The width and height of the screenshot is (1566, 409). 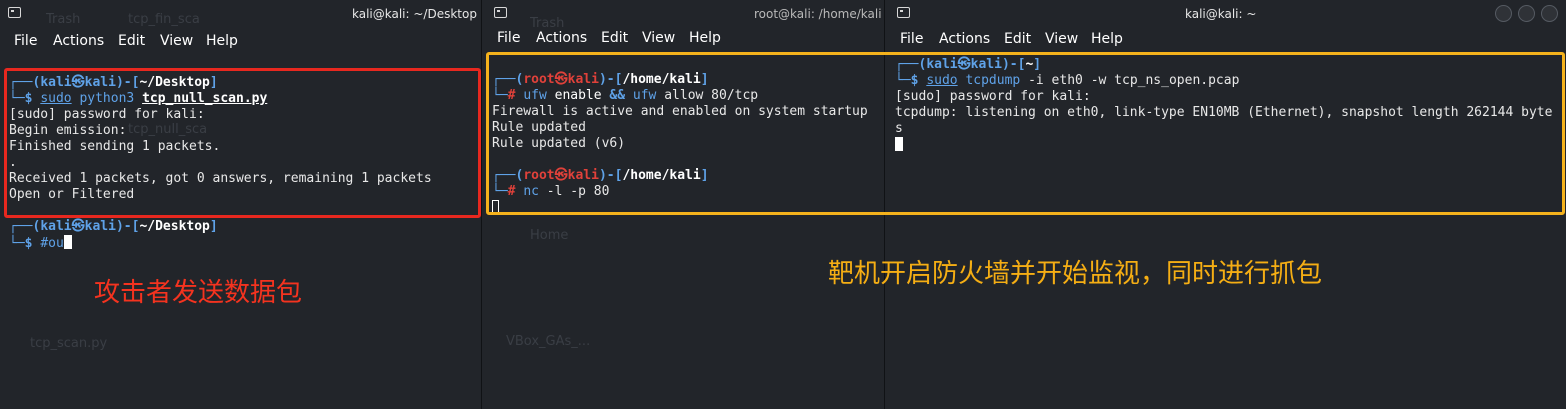 What do you see at coordinates (113, 226) in the screenshot?
I see `prompt-line: ┌──(kali㉿kali)-[~/Desktop]` at bounding box center [113, 226].